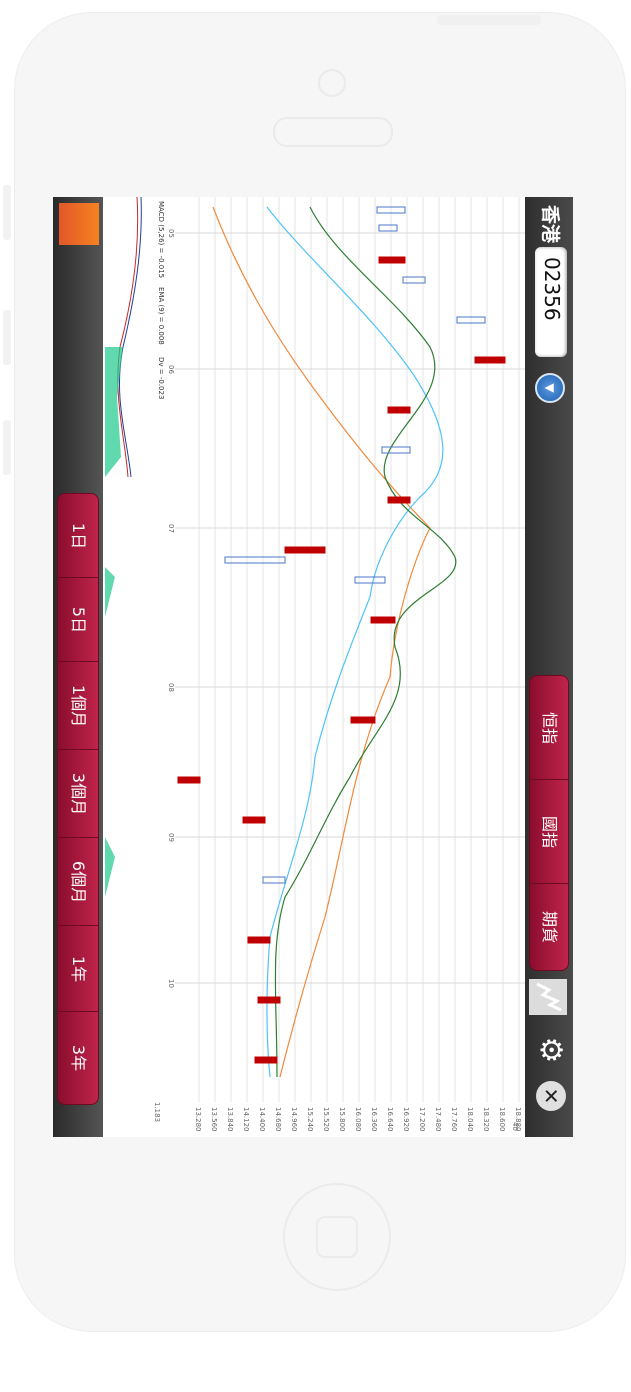 The image size is (631, 1392). What do you see at coordinates (161, 378) in the screenshot?
I see `dv-legend: Dv = -0.023` at bounding box center [161, 378].